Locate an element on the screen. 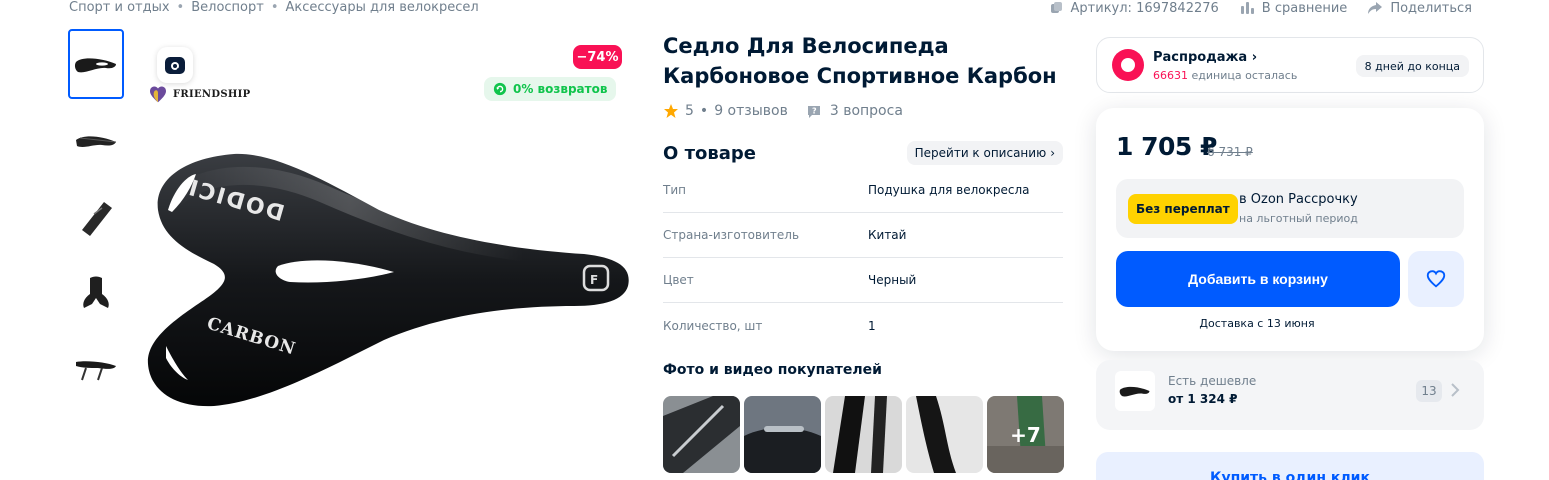 The image size is (1549, 480). favorite-button is located at coordinates (1436, 279).